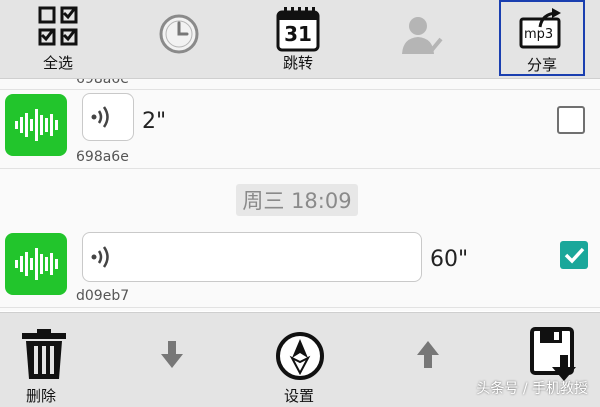  I want to click on check-icon, so click(574, 255).